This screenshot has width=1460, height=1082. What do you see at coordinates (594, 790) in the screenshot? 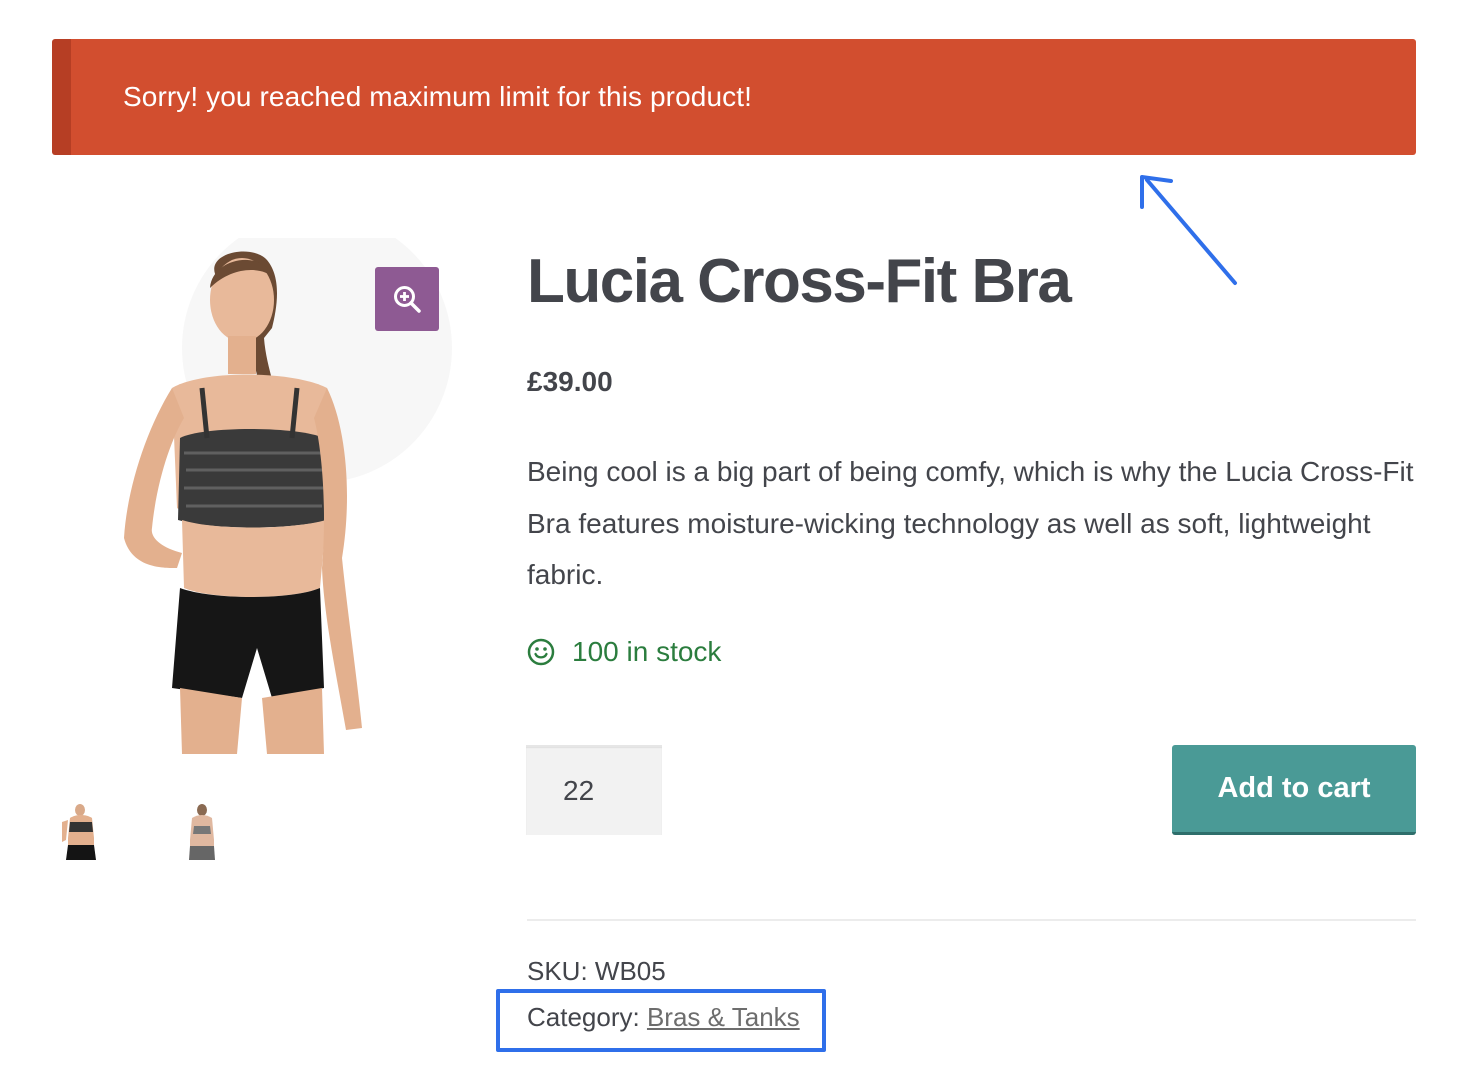
I see `quantity-input` at bounding box center [594, 790].